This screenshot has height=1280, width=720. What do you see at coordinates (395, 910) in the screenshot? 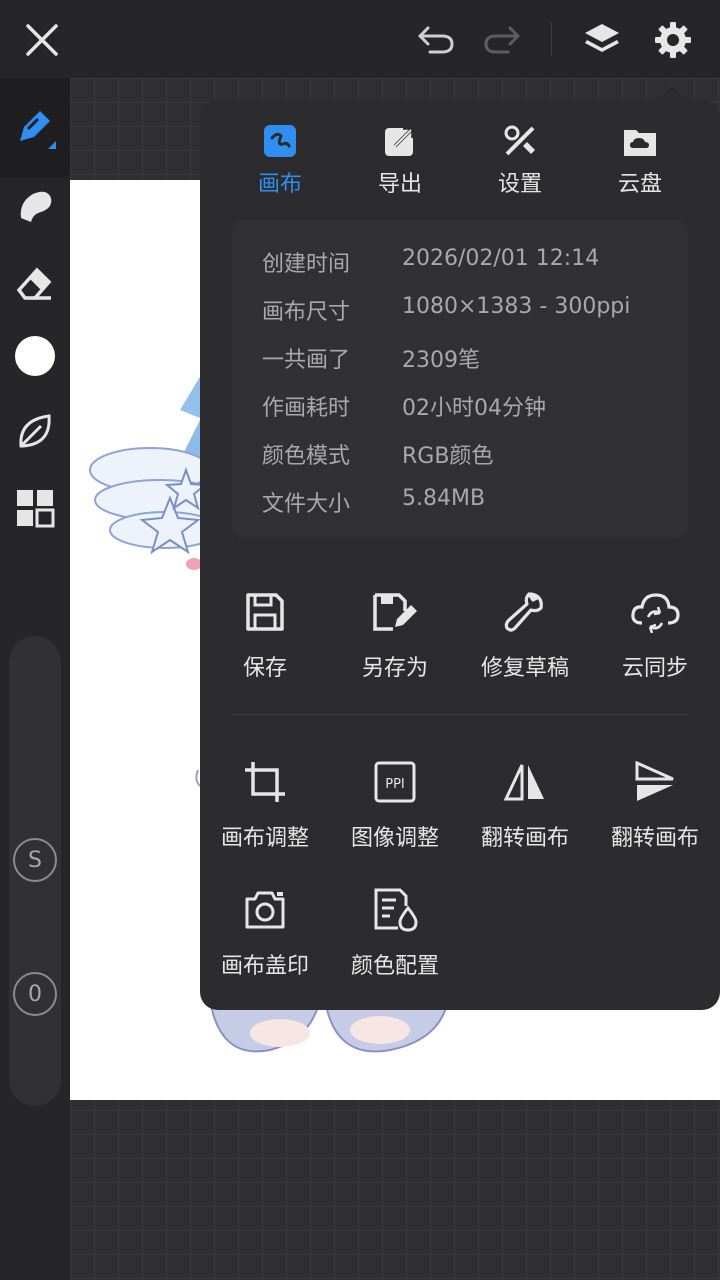
I see `color-profile-icon` at bounding box center [395, 910].